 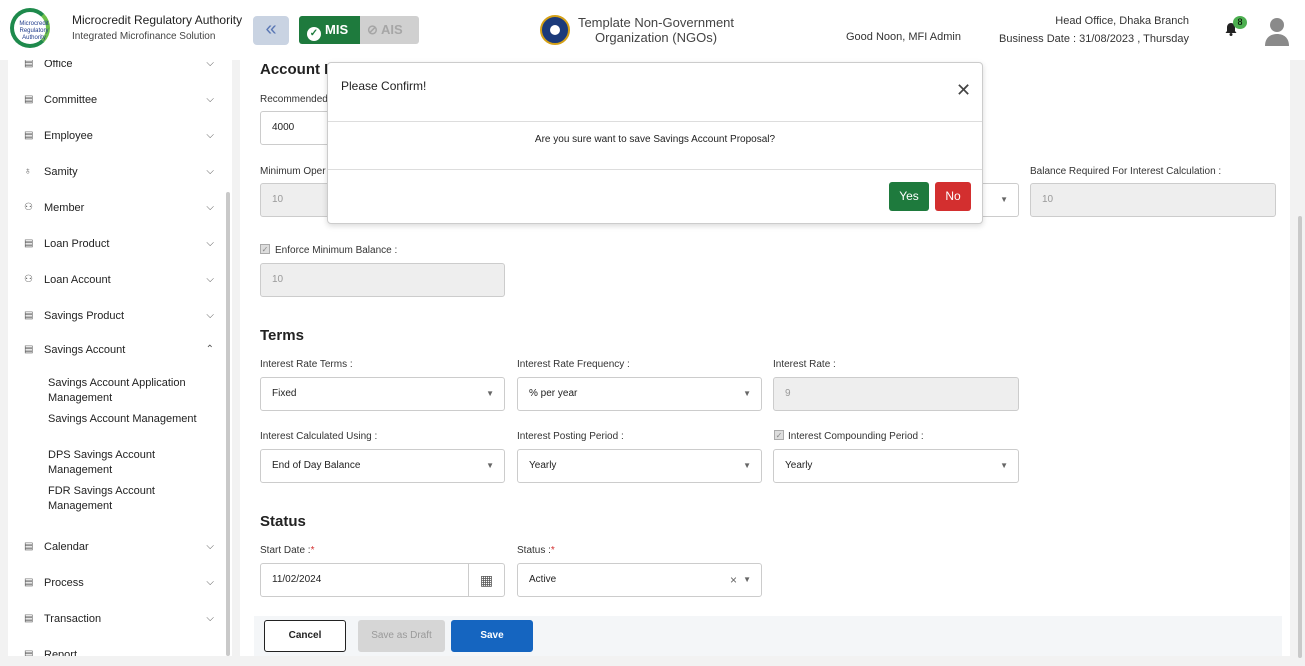 I want to click on cancel-button: Cancel, so click(x=305, y=636).